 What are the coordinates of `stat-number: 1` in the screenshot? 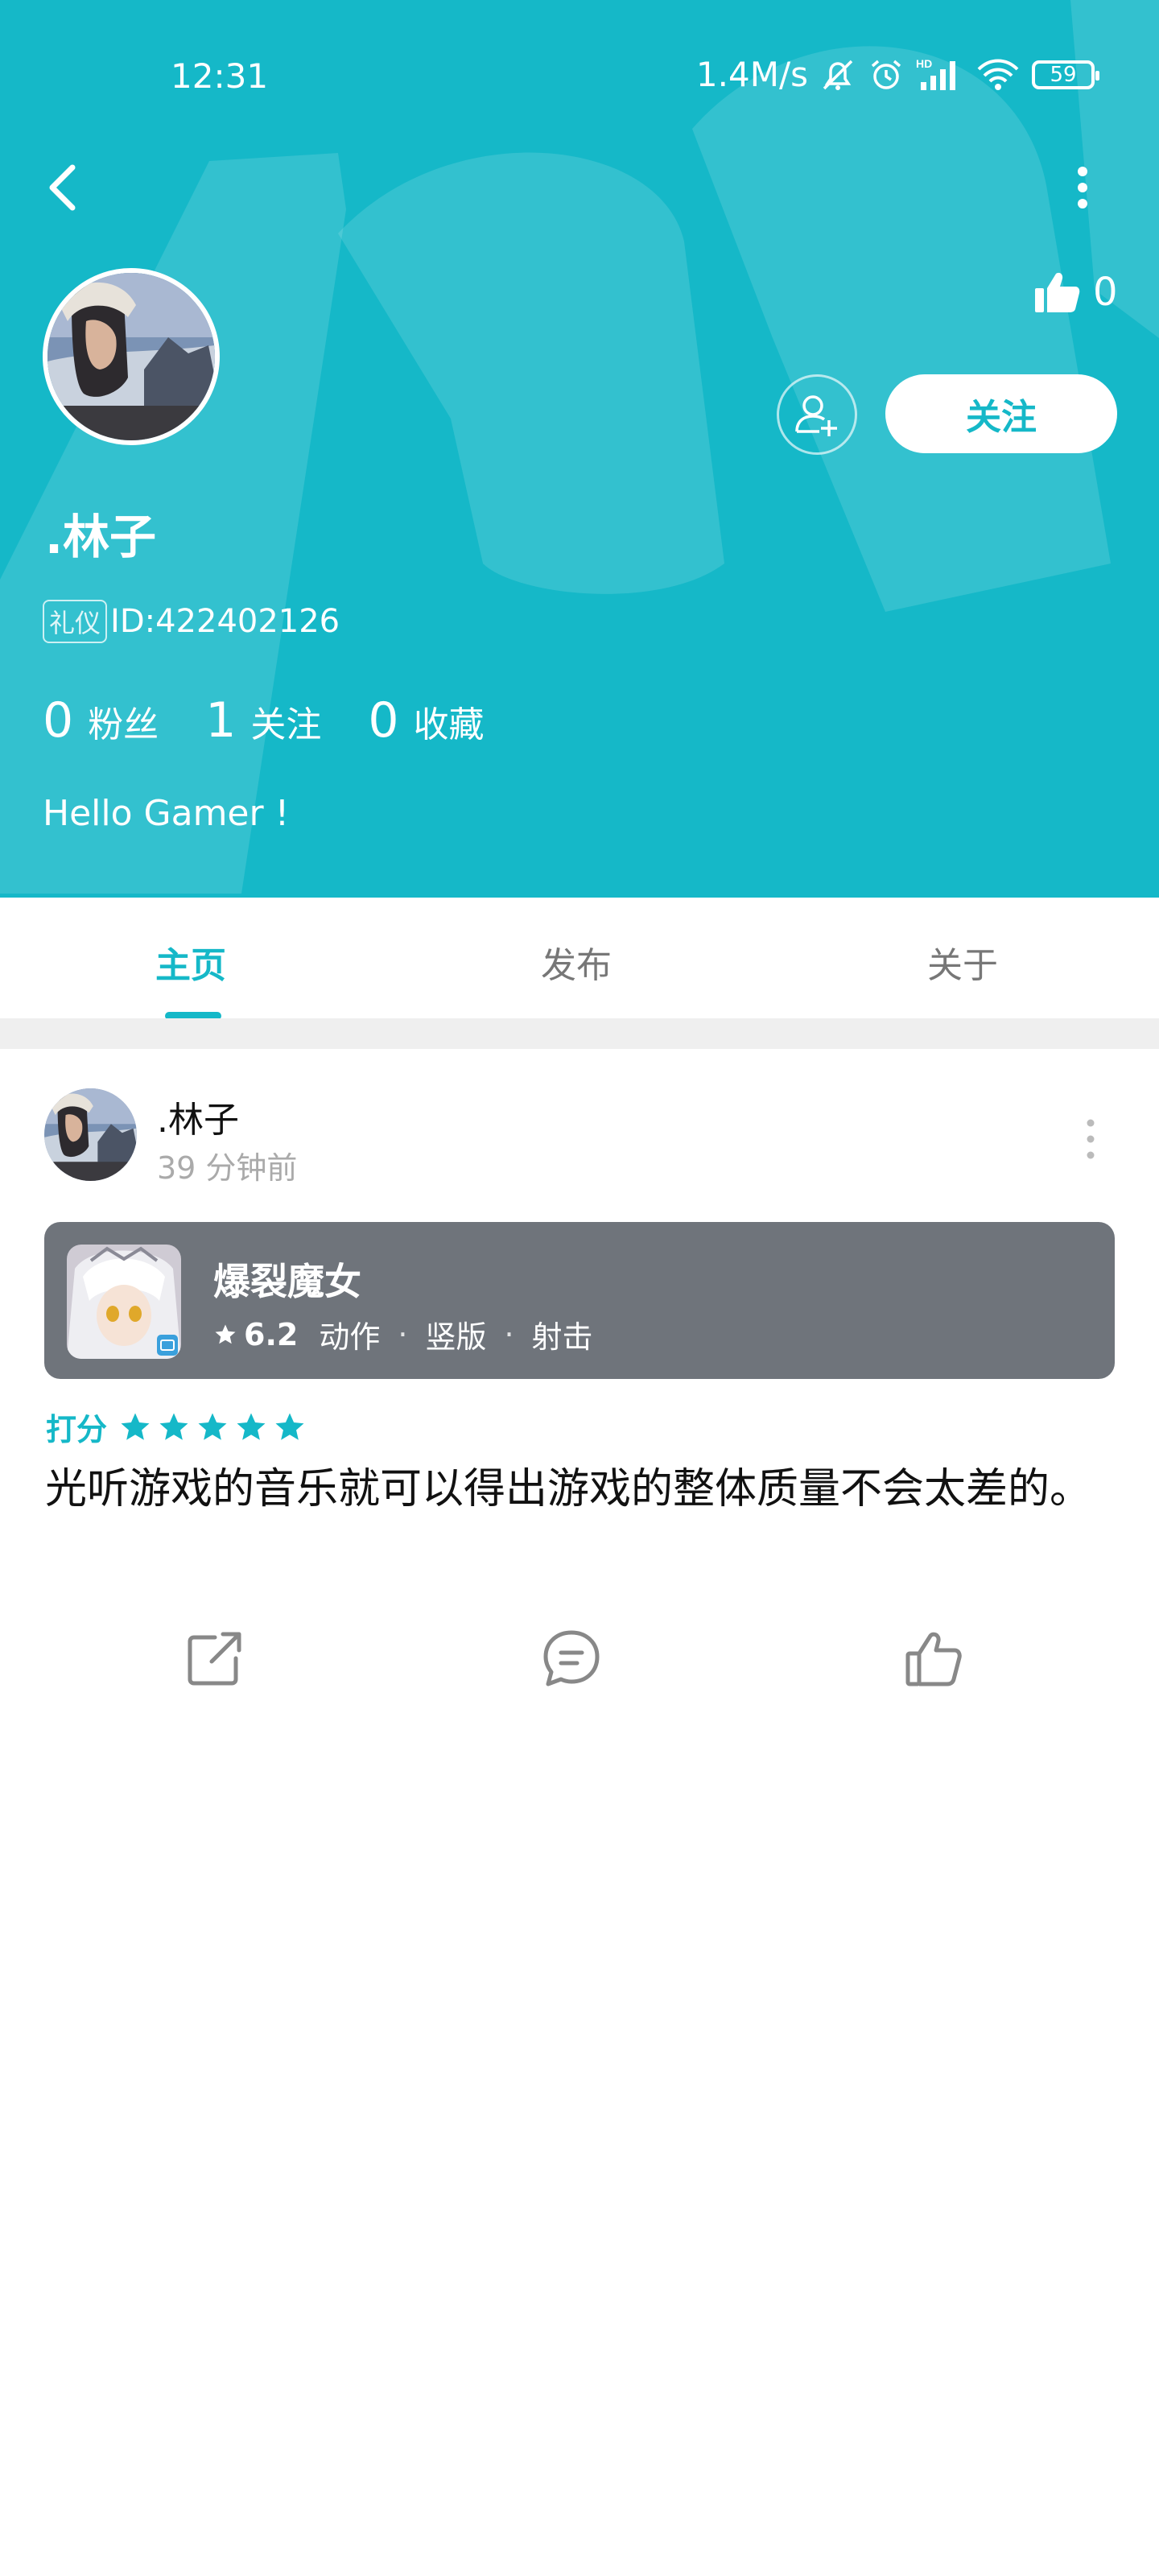 It's located at (221, 720).